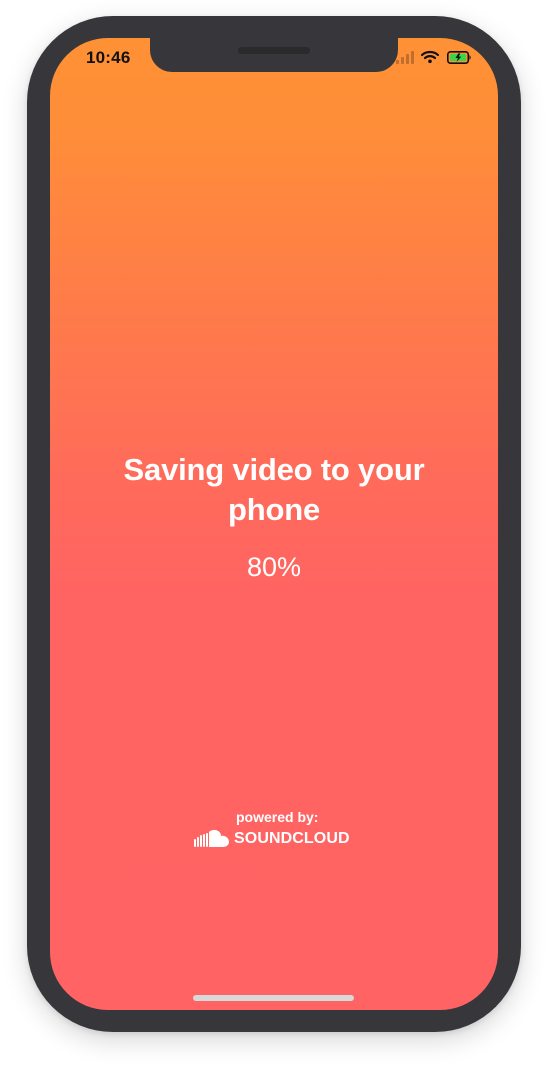 Image resolution: width=548 pixels, height=1068 pixels. I want to click on progress-percentage: 80%, so click(274, 567).